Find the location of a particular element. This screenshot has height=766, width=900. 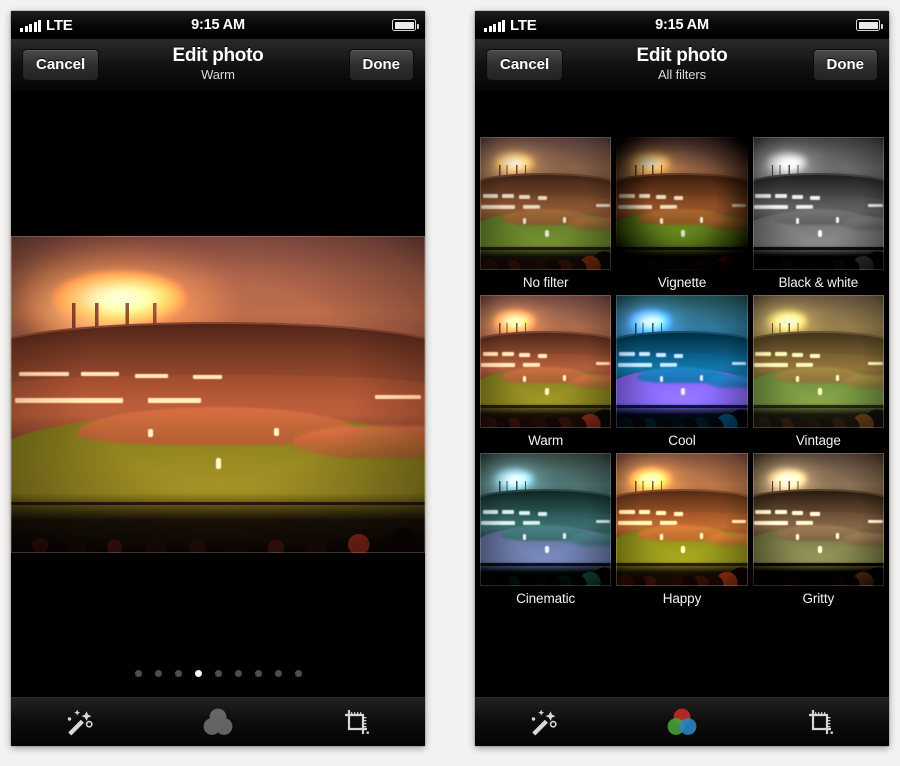

filter-page-dots is located at coordinates (218, 673).